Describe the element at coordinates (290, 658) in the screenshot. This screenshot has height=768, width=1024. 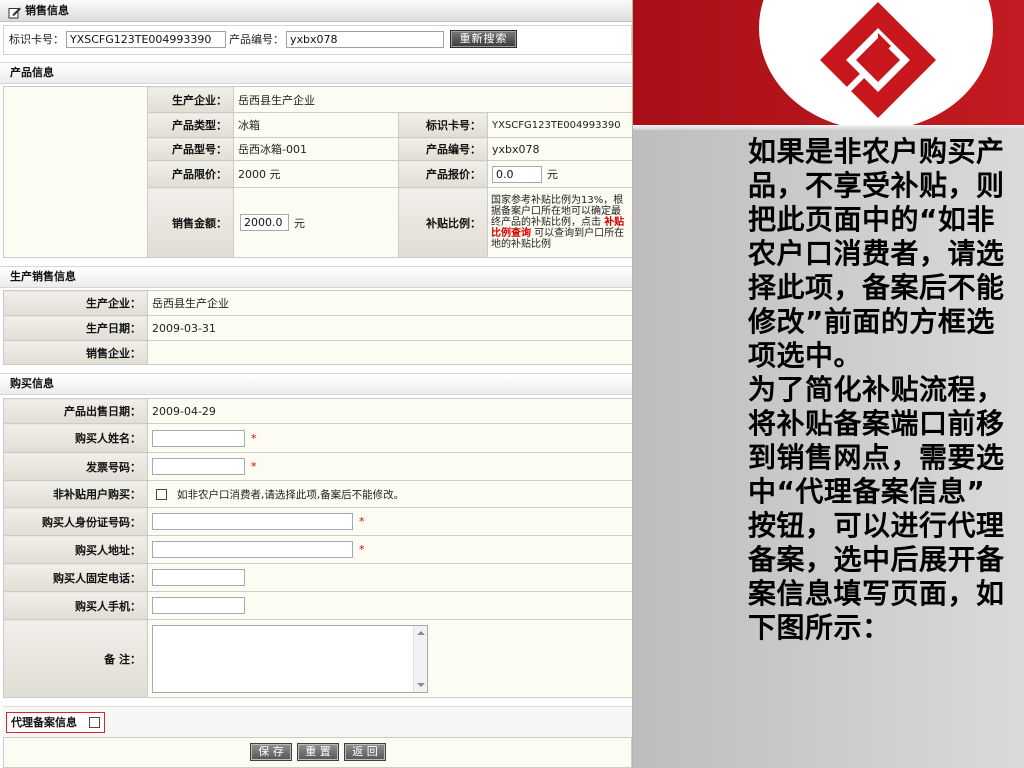
I see `remarks-textarea` at that location.